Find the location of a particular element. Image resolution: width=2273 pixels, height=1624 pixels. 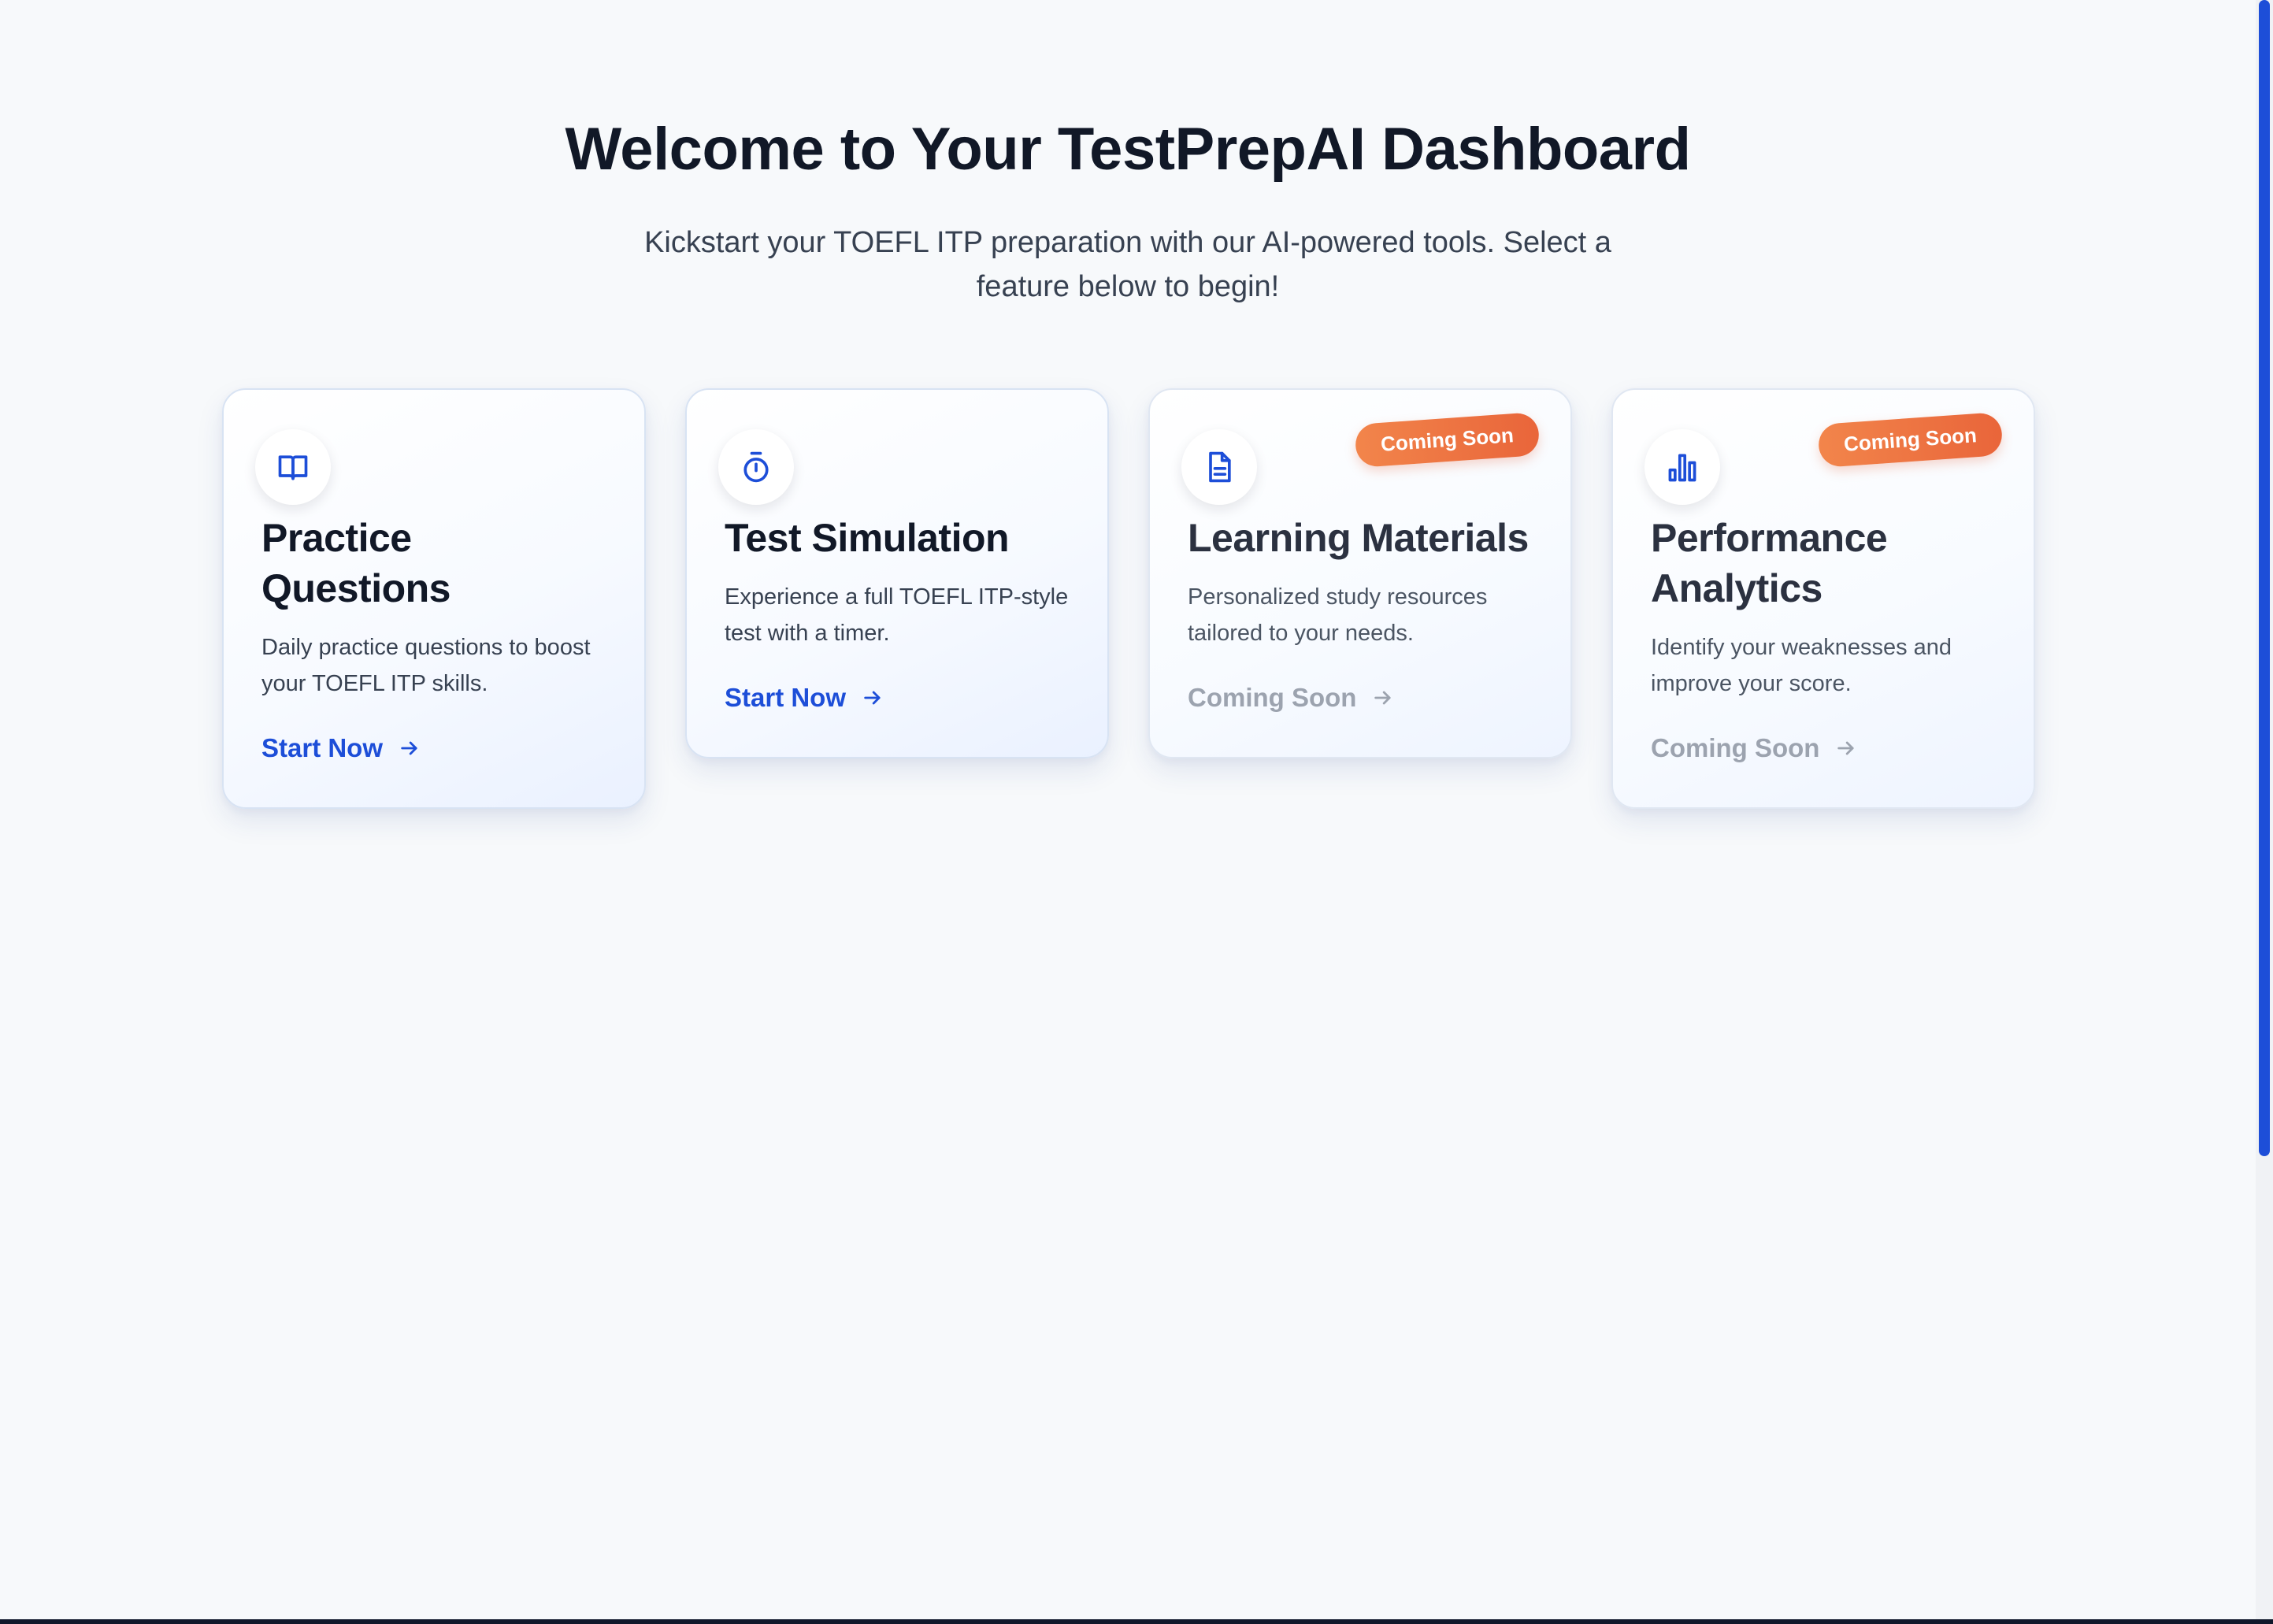

bottom-edge is located at coordinates (1136, 1621).